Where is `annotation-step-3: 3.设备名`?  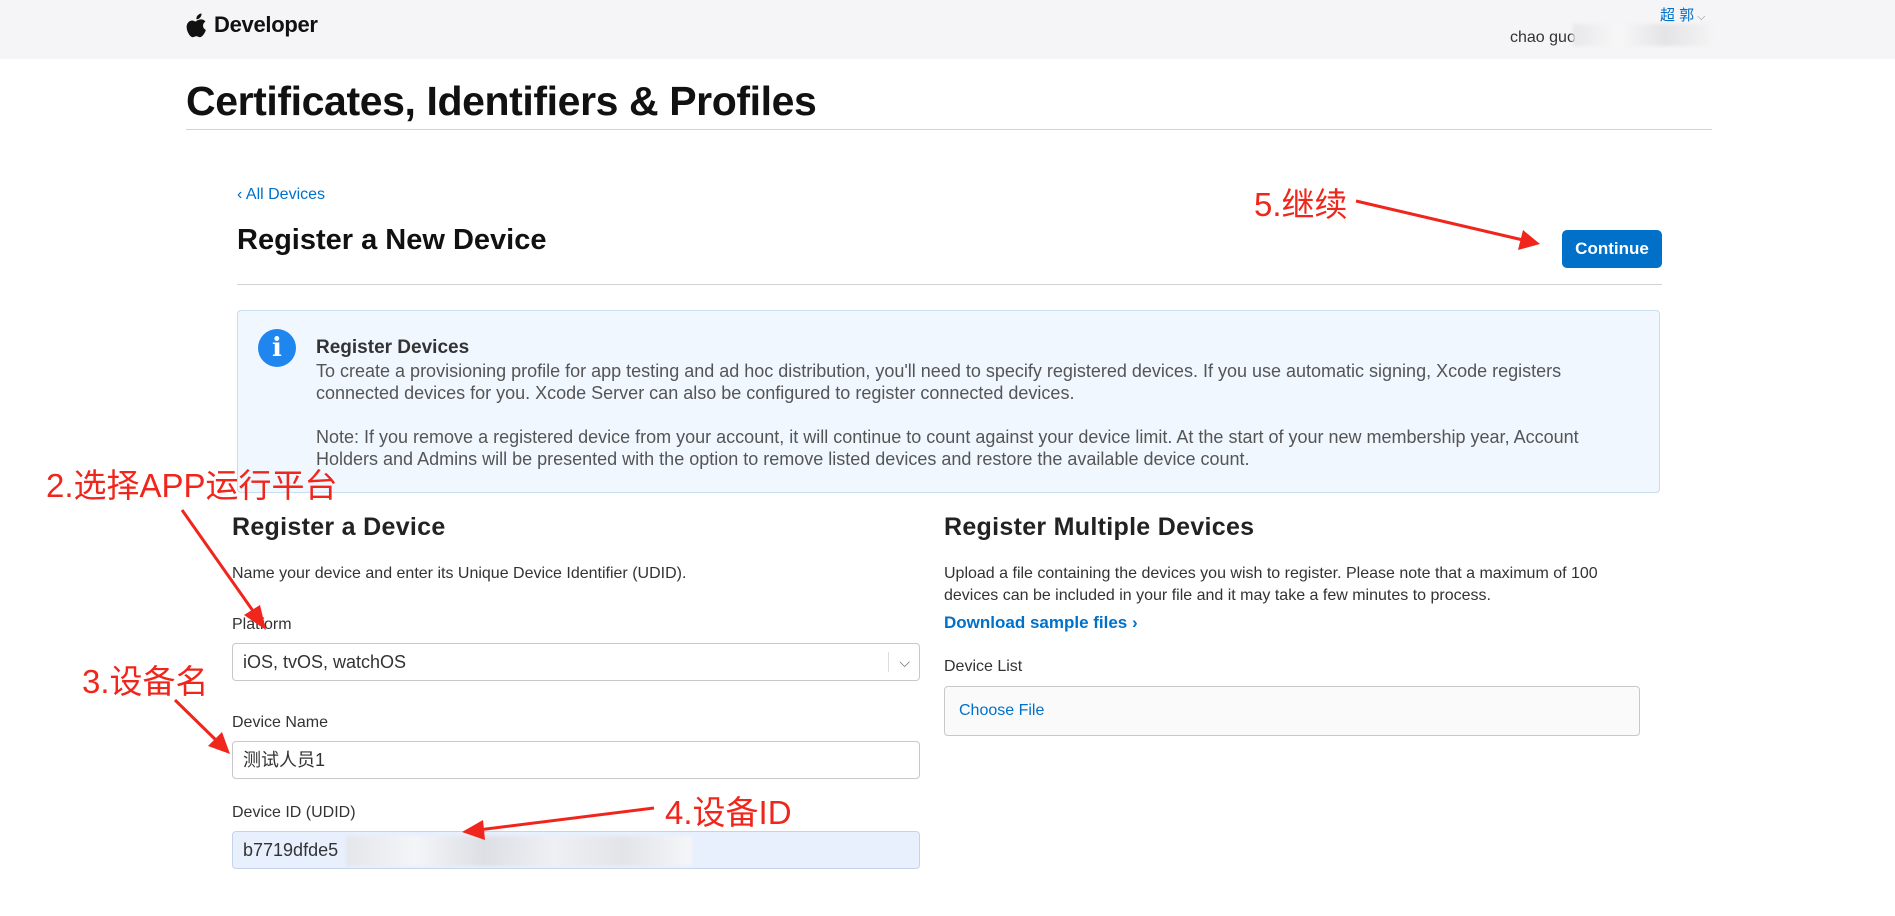 annotation-step-3: 3.设备名 is located at coordinates (145, 681).